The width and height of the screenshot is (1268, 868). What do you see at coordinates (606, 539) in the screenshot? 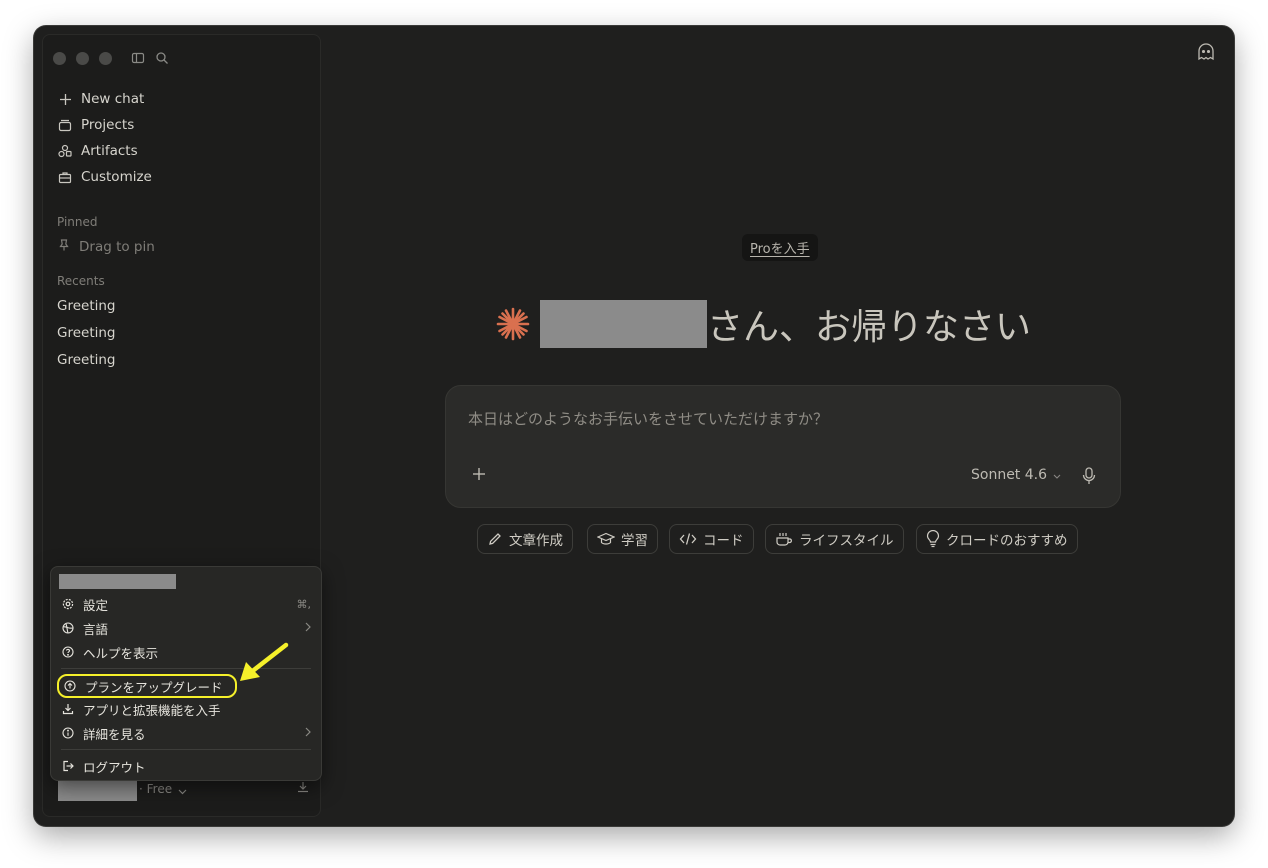
I see `graduation-cap-icon` at bounding box center [606, 539].